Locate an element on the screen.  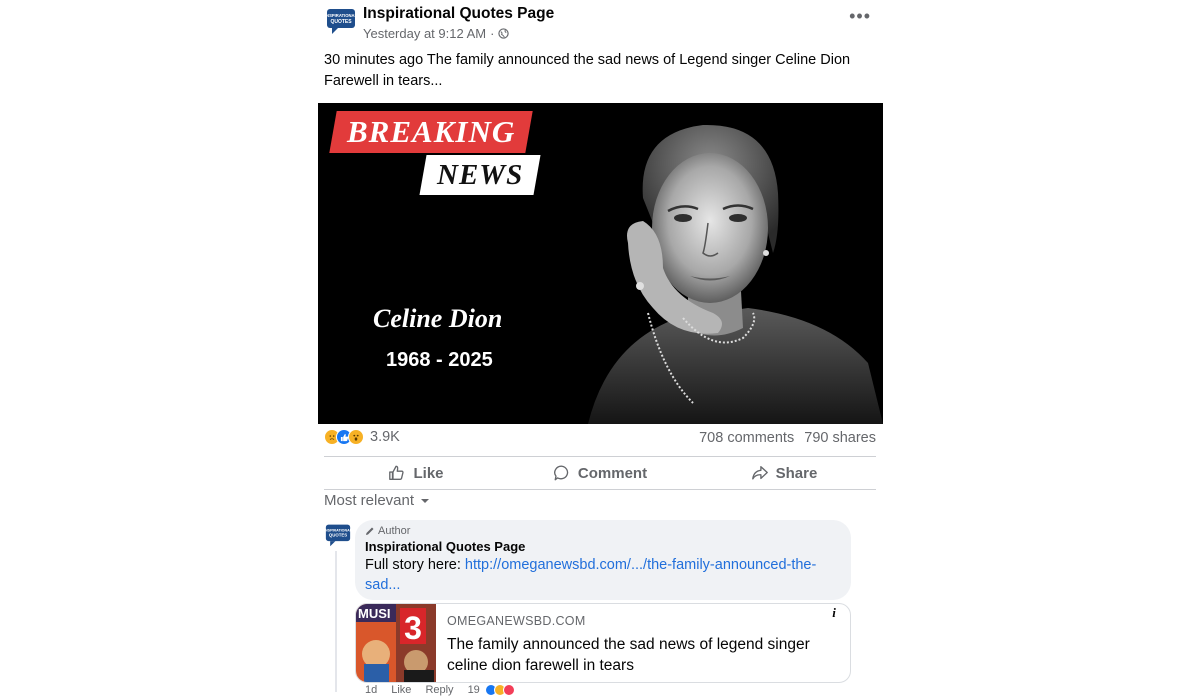
share-arrow-icon is located at coordinates (759, 473).